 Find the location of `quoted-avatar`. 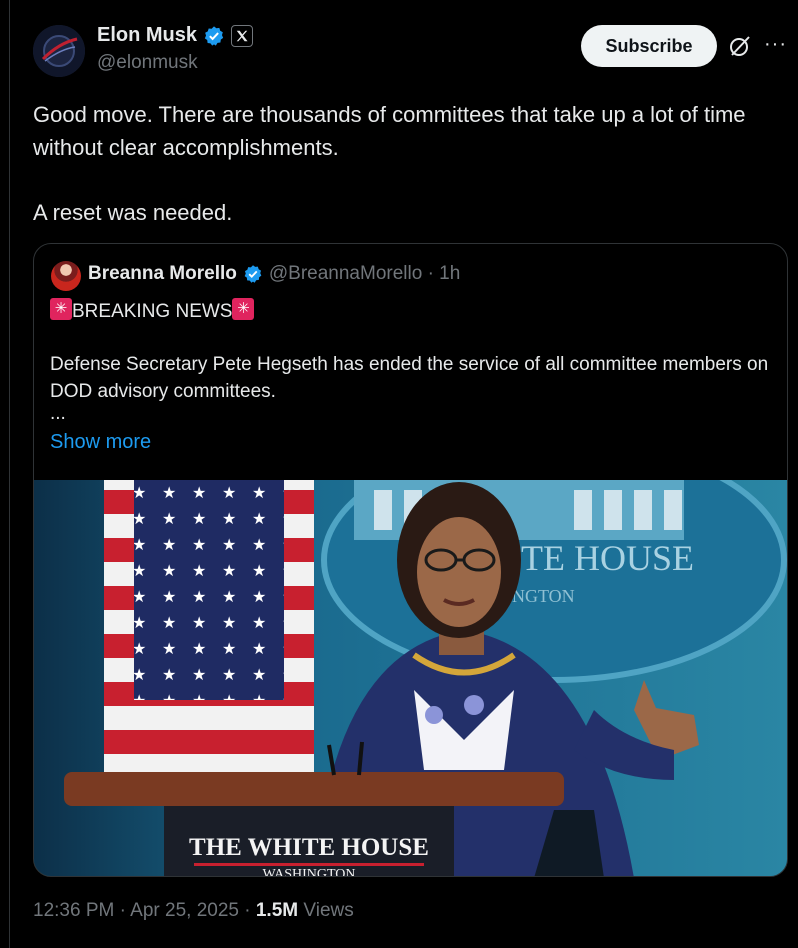

quoted-avatar is located at coordinates (66, 276).